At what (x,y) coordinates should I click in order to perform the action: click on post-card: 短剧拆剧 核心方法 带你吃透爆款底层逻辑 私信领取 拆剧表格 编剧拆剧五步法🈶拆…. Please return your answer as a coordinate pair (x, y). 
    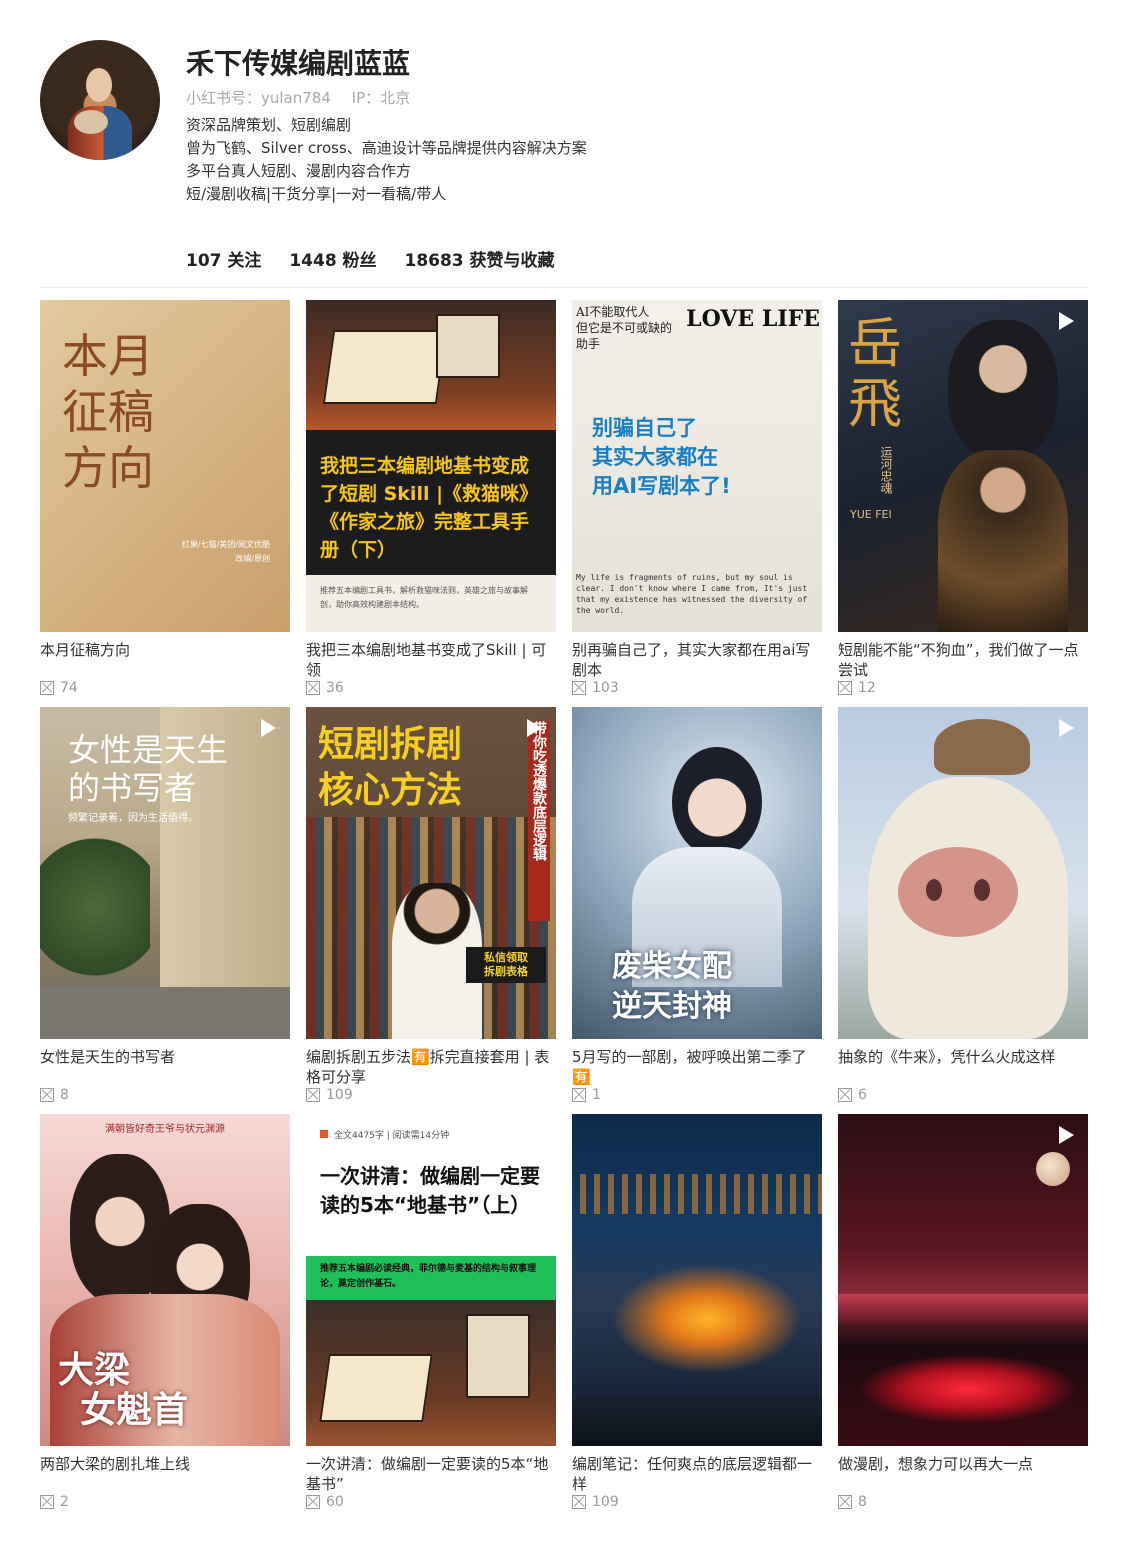
    Looking at the image, I should click on (431, 905).